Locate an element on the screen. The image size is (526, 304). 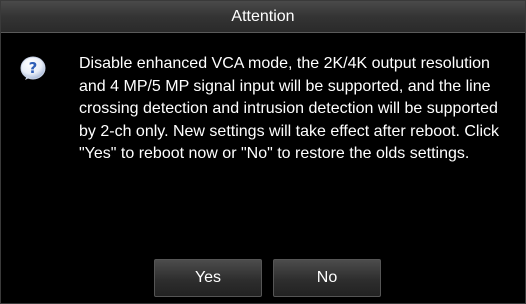
question-icon: ? is located at coordinates (33, 68).